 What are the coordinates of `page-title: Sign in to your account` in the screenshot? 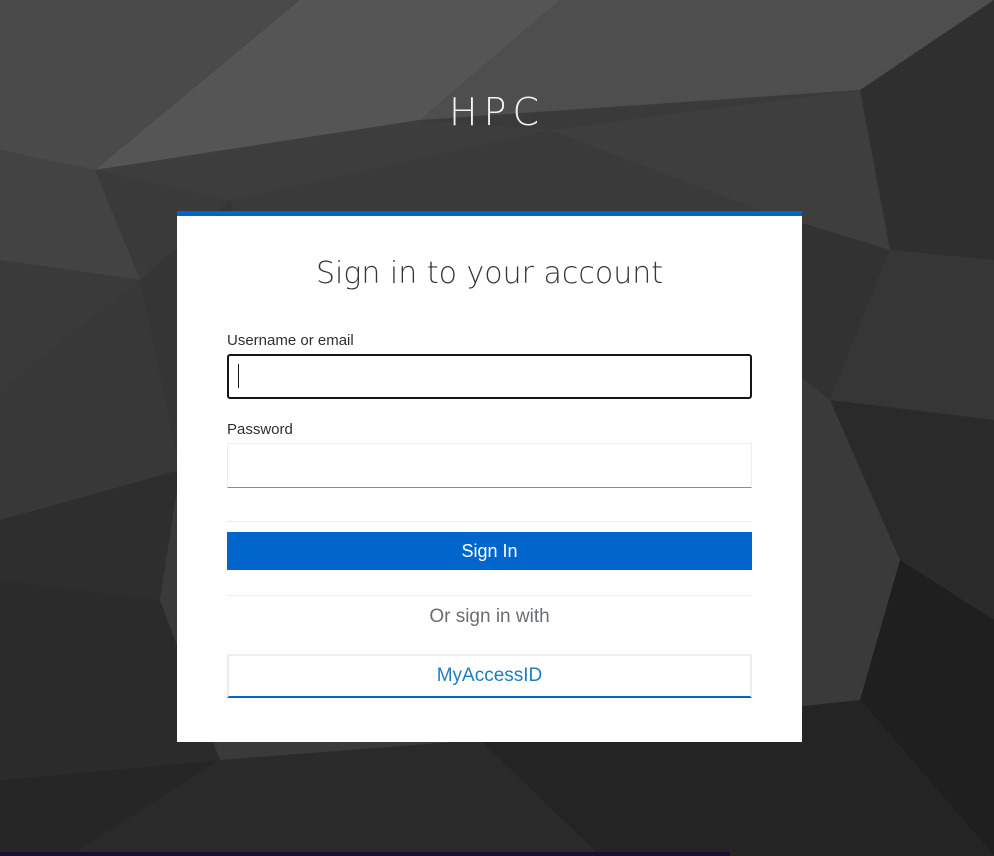 It's located at (489, 273).